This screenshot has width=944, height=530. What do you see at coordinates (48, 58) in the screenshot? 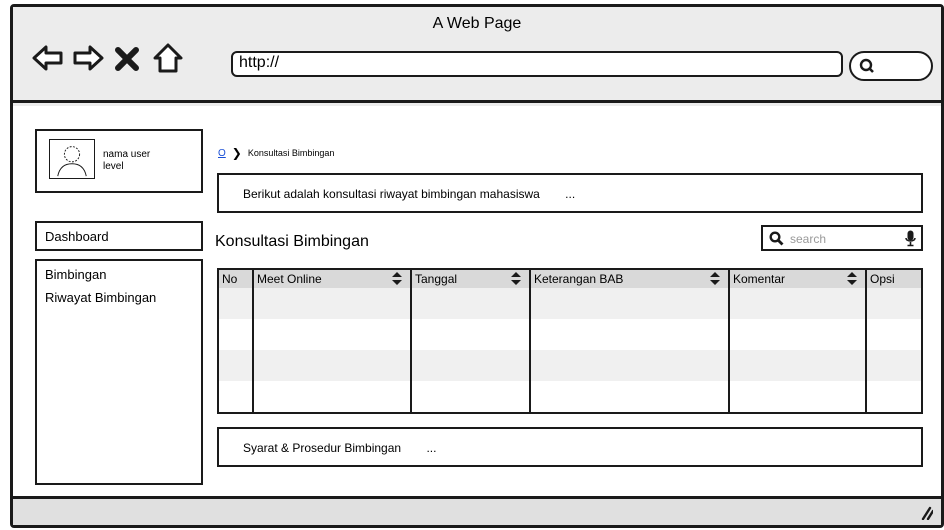
I see `back-arrow-icon` at bounding box center [48, 58].